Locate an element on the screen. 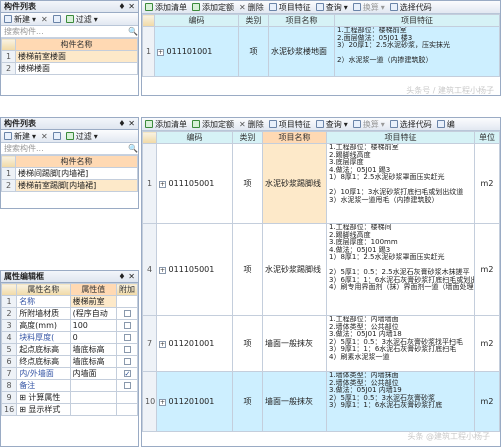 The height and width of the screenshot is (447, 501). property-row: 8 备注 is located at coordinates (69, 385).